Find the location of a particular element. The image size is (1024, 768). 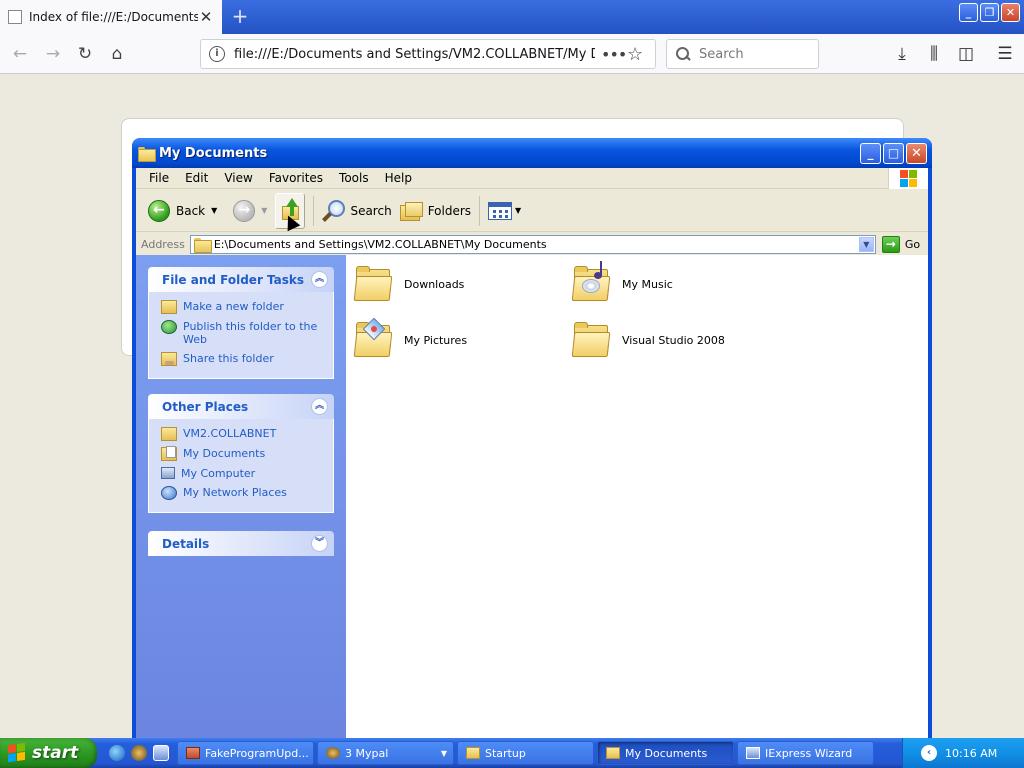

task-label: Publish this folder to the Web is located at coordinates (253, 333).